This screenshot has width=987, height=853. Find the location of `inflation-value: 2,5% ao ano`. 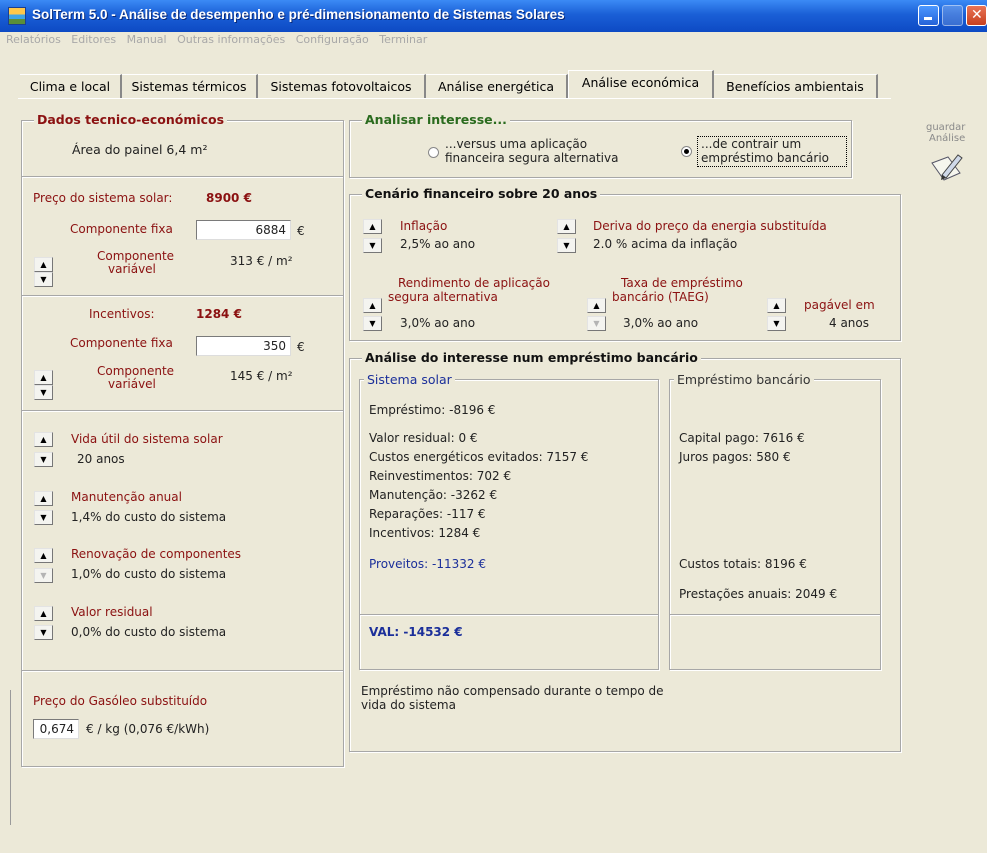

inflation-value: 2,5% ao ano is located at coordinates (438, 244).